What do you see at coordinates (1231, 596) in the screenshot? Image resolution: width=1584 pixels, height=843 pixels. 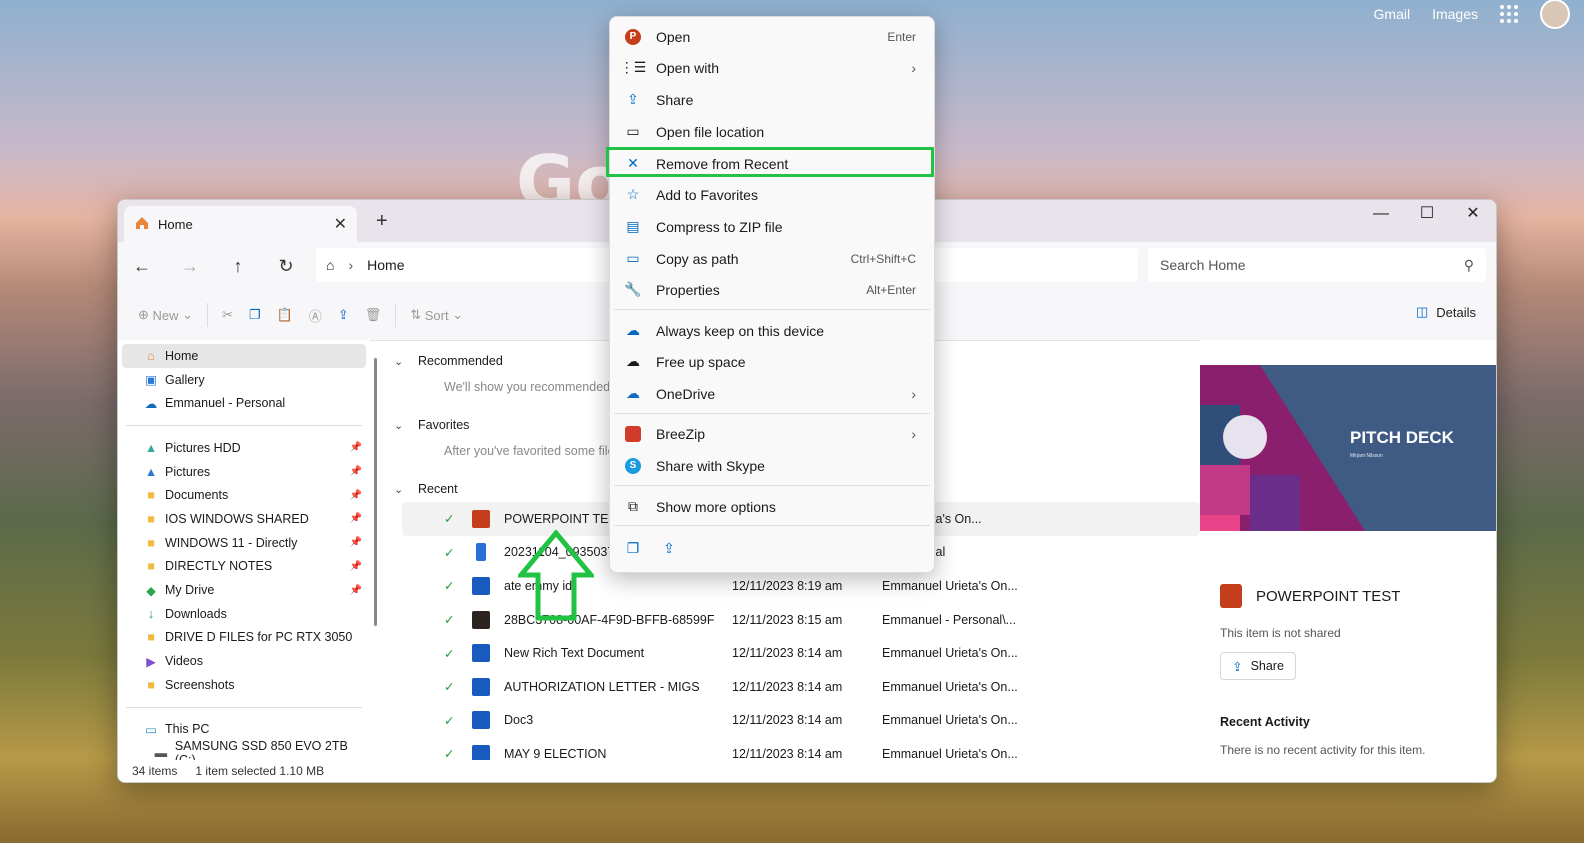 I see `powerpoint-file-icon` at bounding box center [1231, 596].